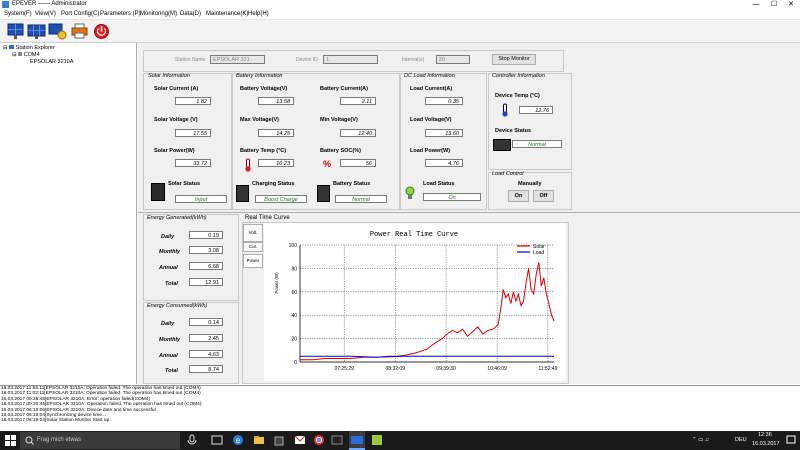  Describe the element at coordinates (190, 60) in the screenshot. I see `station-name-label: Station Name` at that location.